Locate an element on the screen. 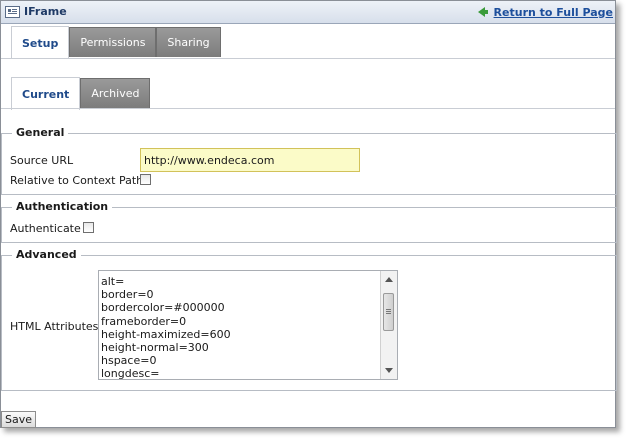 The width and height of the screenshot is (633, 443). return-link-text: Return to Full Page is located at coordinates (553, 12).